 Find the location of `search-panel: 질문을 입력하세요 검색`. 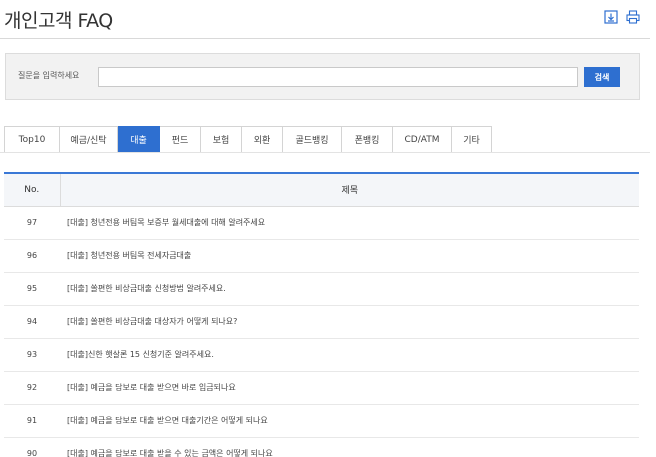

search-panel: 질문을 입력하세요 검색 is located at coordinates (322, 76).